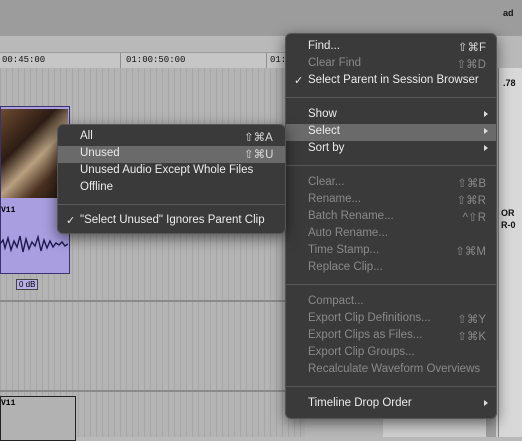  I want to click on menu-item-select-parent: ✓ Select Parent in Session Browser, so click(391, 81).